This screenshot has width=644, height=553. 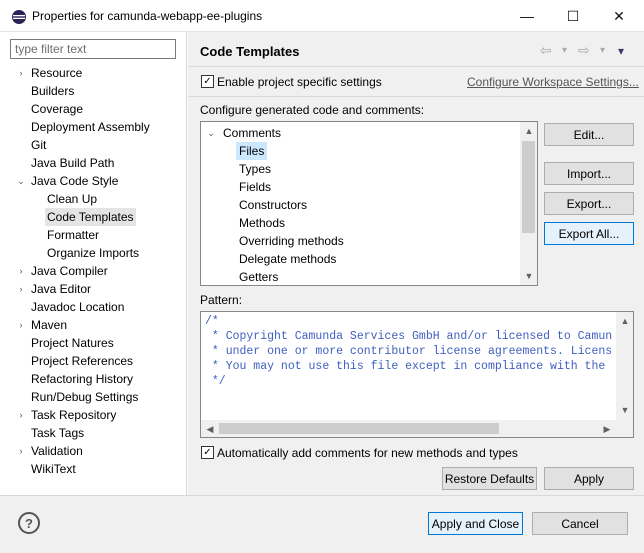 I want to click on tree-item-delegate-methods: Delegate methods, so click(x=287, y=259).